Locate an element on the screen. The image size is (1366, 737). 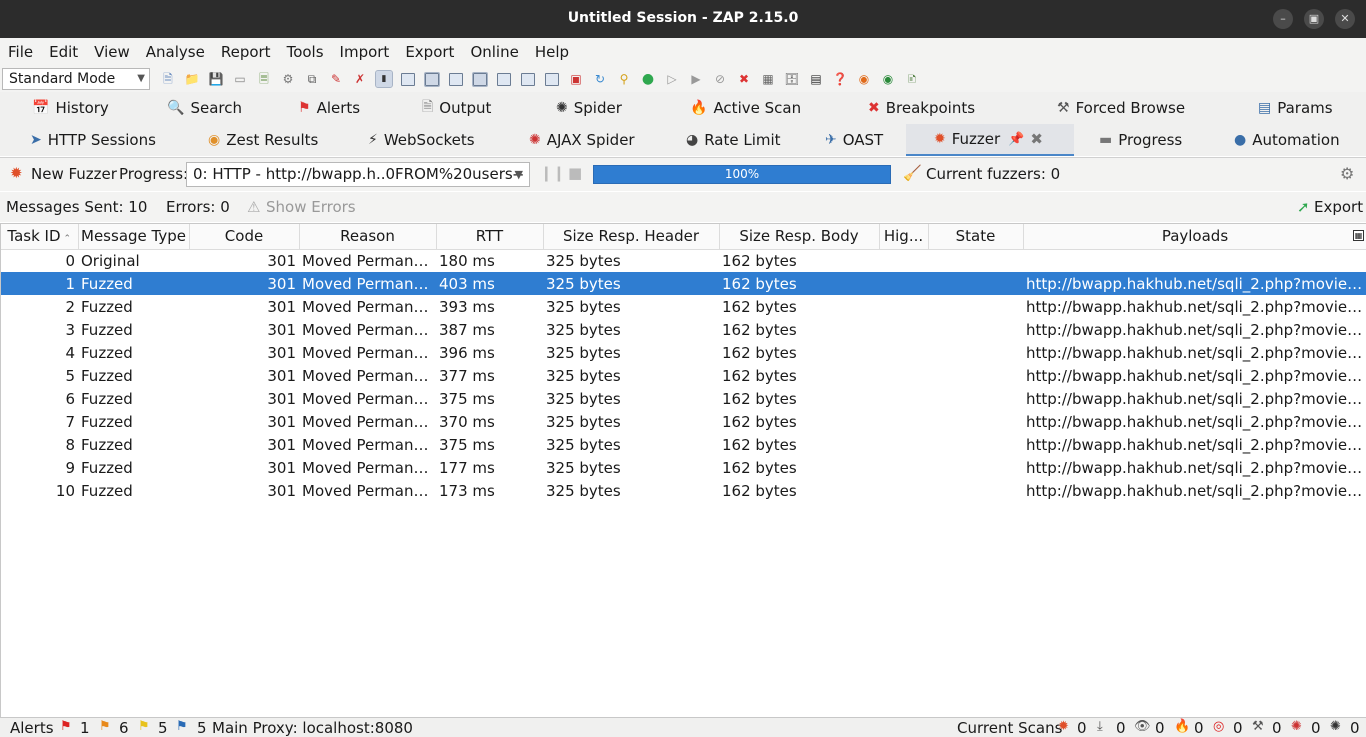
close-tab-icon: ✖ is located at coordinates (1036, 139).